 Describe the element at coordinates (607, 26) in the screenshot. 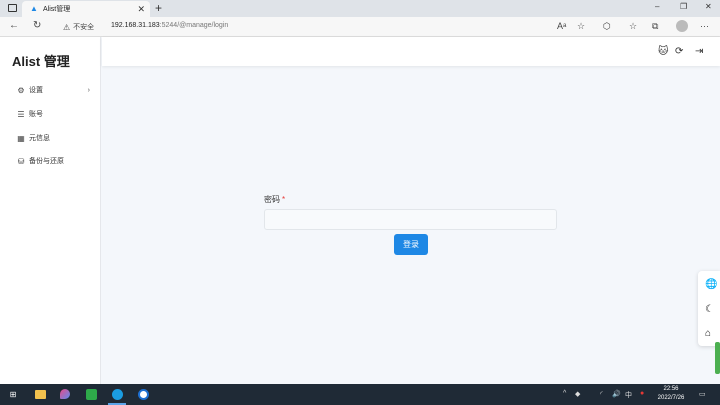

I see `extensions-icon: ⬡` at that location.